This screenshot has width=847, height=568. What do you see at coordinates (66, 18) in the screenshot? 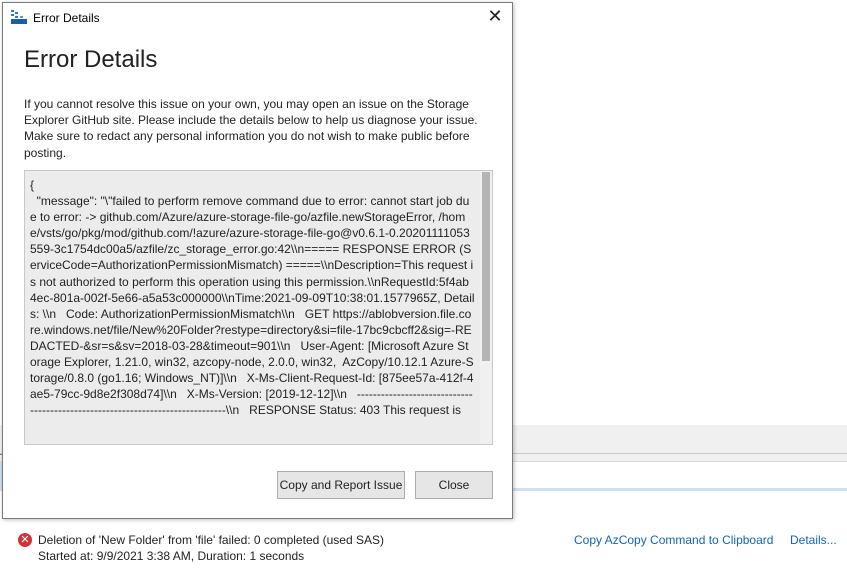
I see `dialog-title: Error Details` at bounding box center [66, 18].